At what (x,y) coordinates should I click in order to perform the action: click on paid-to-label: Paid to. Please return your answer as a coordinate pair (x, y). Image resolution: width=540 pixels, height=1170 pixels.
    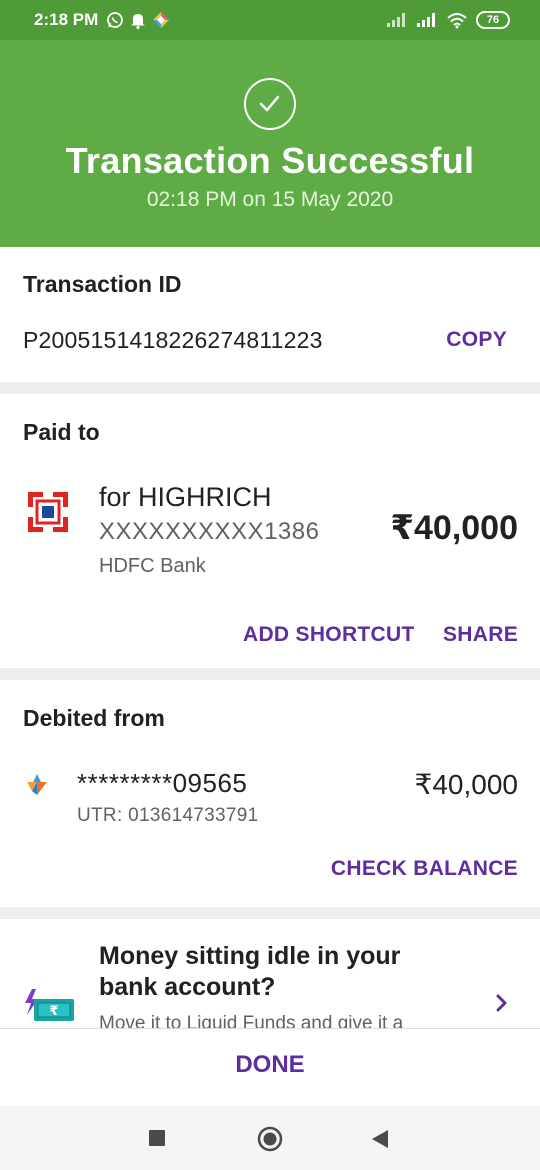
    Looking at the image, I should click on (61, 432).